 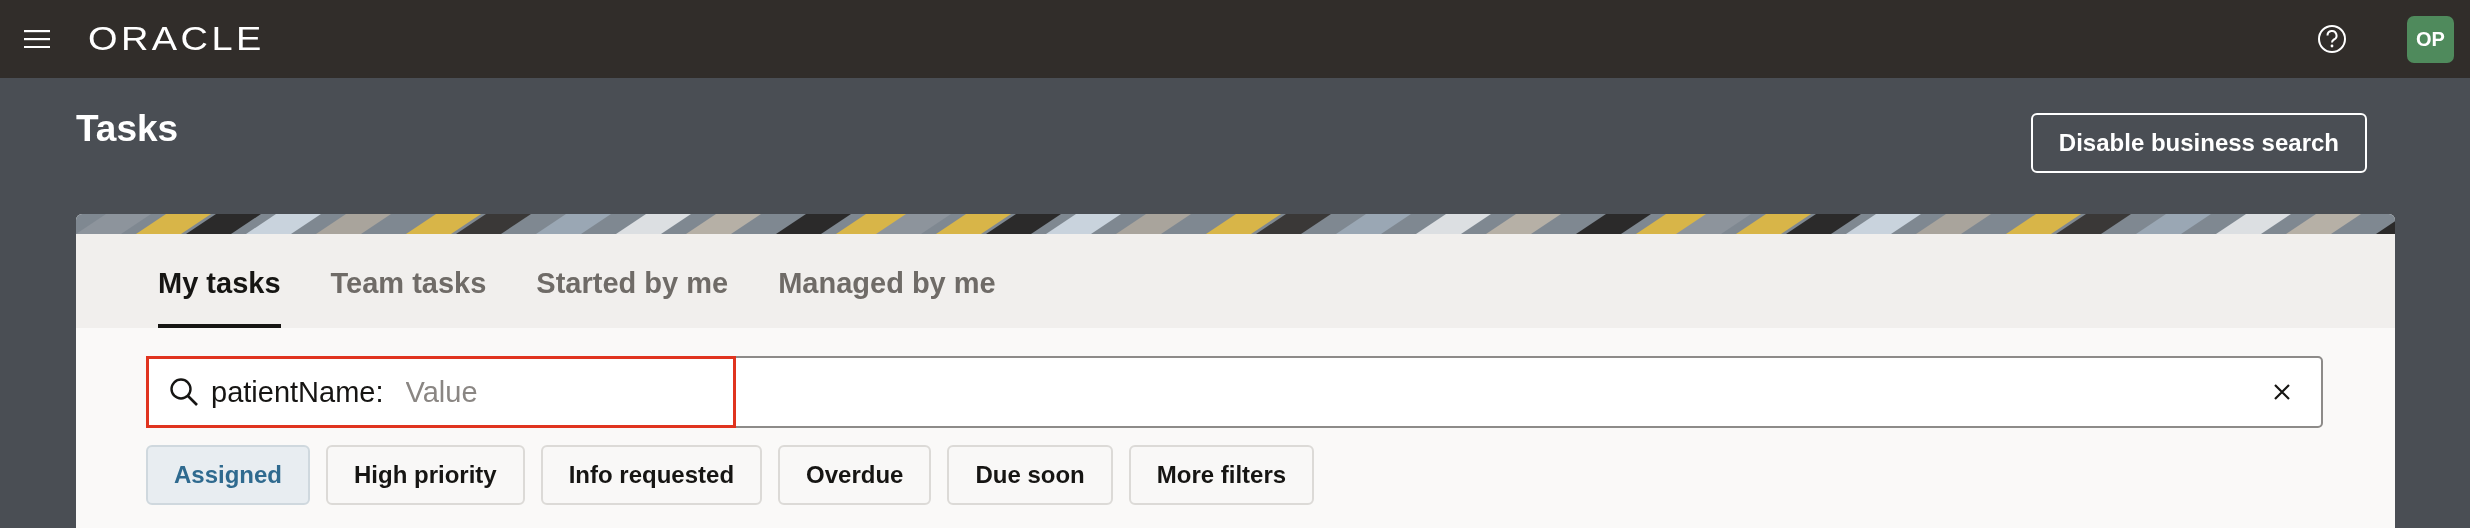 I want to click on filter-chip: Info requested, so click(x=651, y=475).